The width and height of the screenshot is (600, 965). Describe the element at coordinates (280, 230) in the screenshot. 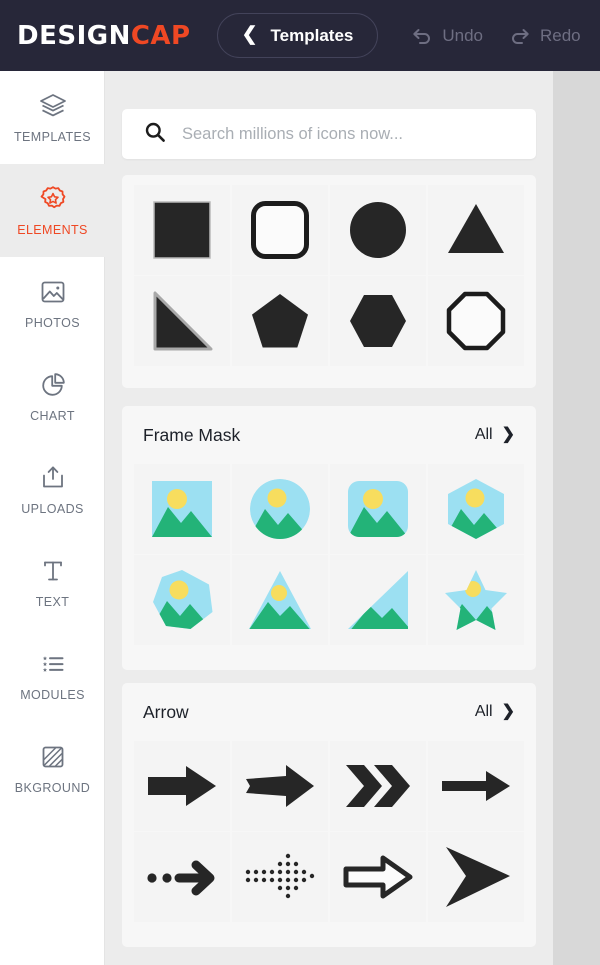

I see `shape-rounded-square-outline` at that location.